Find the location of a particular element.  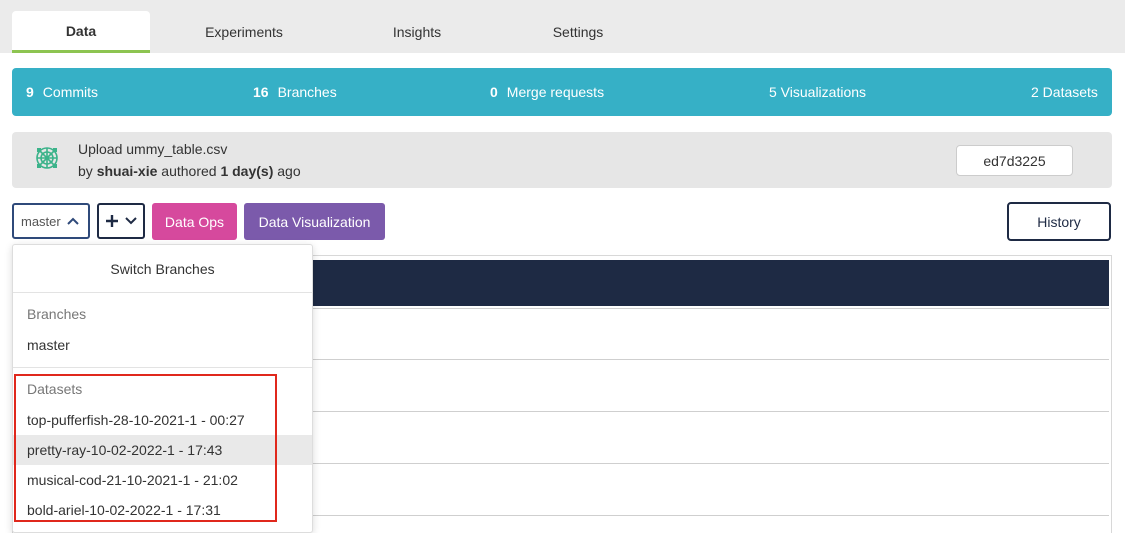

dataset-item: pretty-ray-10-02-2022-1 - 17:43 is located at coordinates (162, 450).